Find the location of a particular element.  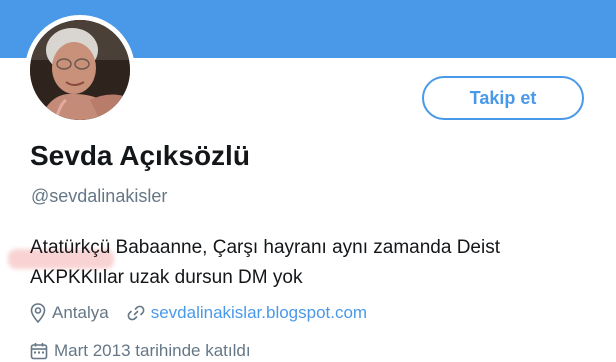

joined-date-text: Mart 2013 tarihinde katıldı is located at coordinates (152, 350).